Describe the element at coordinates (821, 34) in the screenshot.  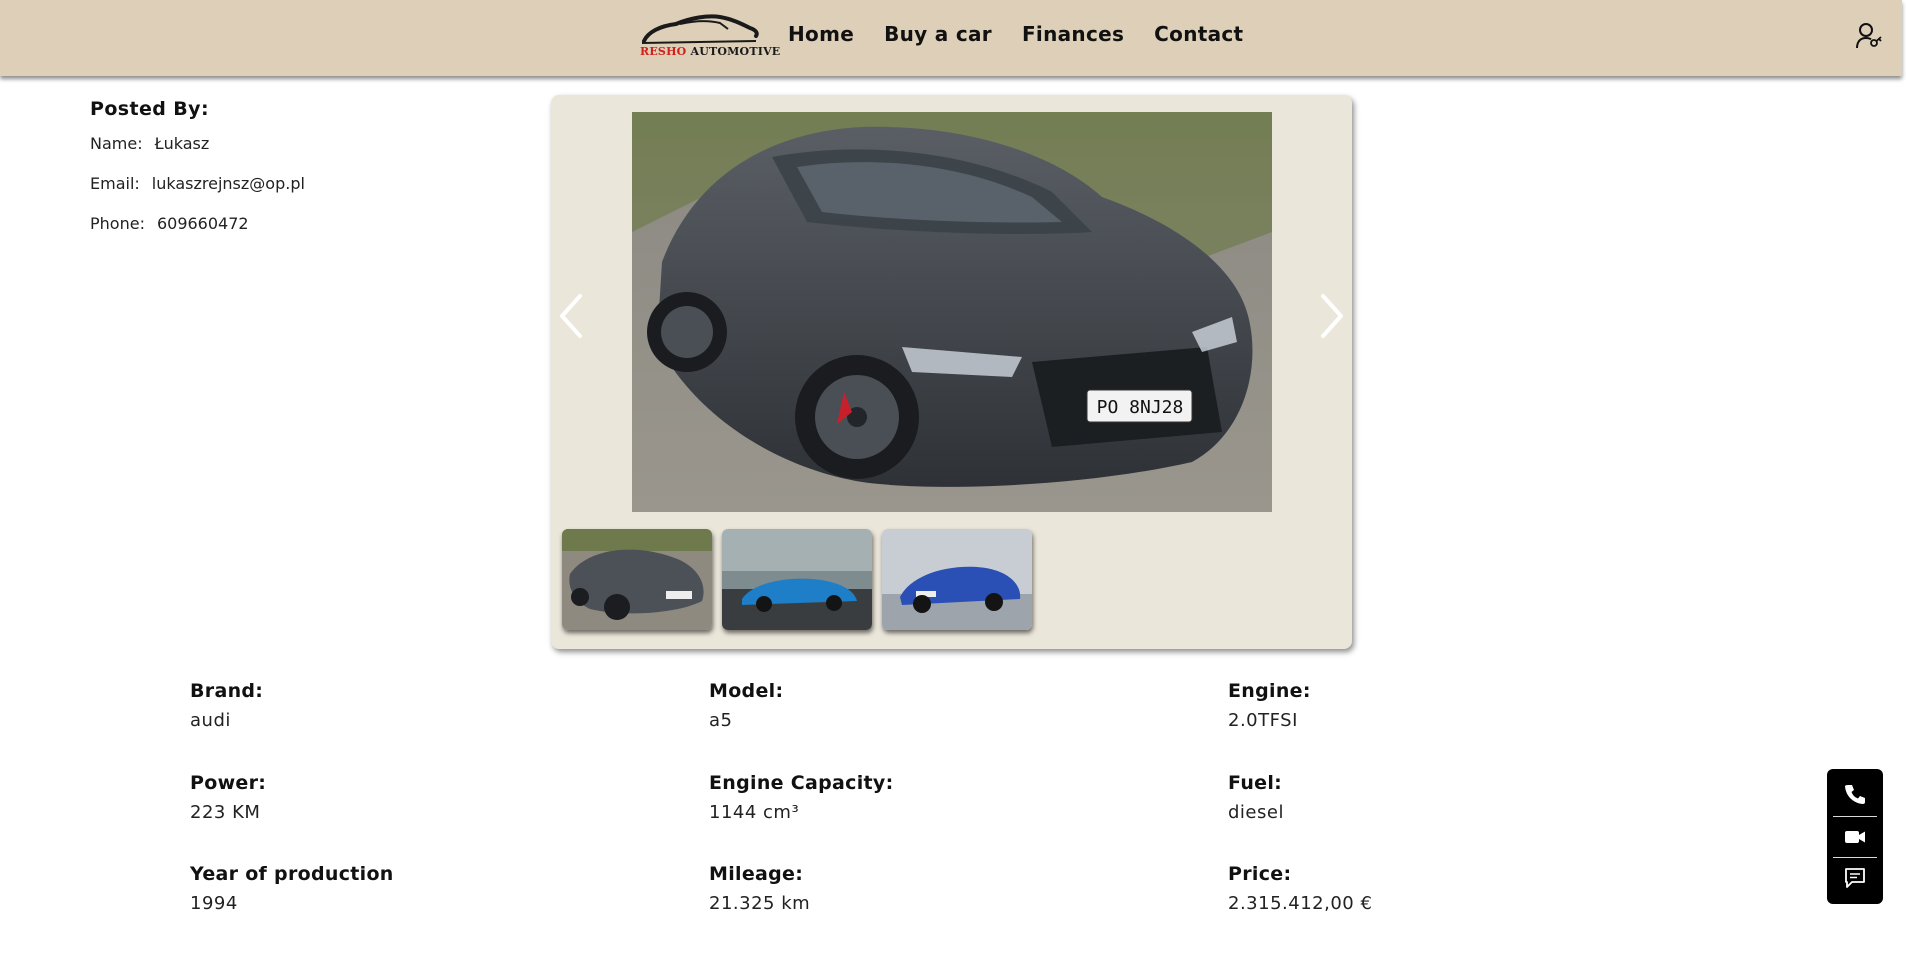
I see `nav-home: Home` at that location.